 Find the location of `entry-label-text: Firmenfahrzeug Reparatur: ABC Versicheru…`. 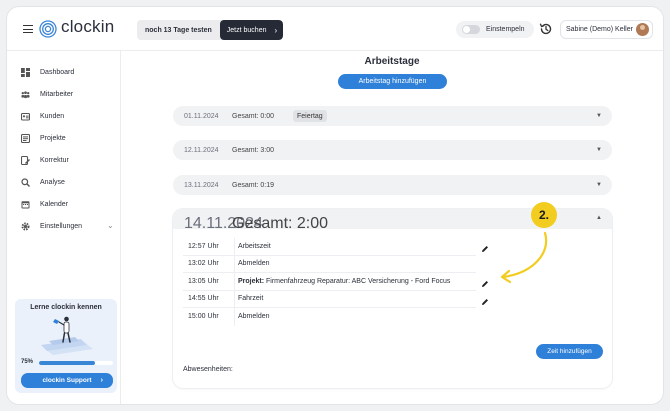

entry-label-text: Firmenfahrzeug Reparatur: ABC Versicheru… is located at coordinates (358, 281).